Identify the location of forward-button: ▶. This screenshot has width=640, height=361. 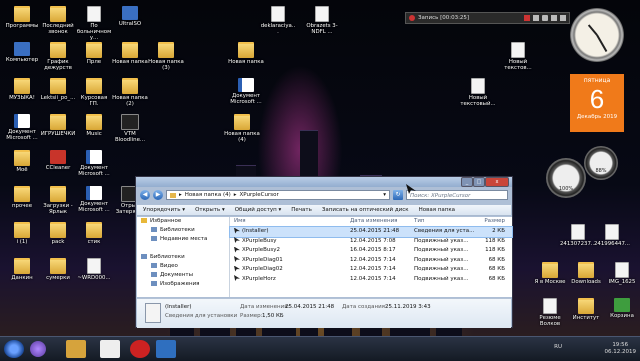
(158, 195).